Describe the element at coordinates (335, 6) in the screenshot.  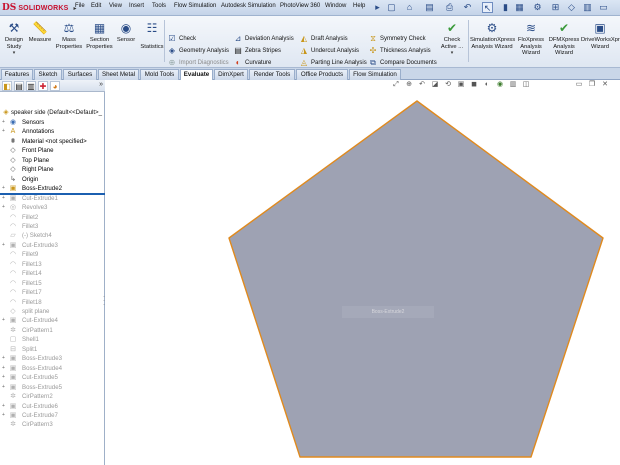
I see `menu-window: Window` at that location.